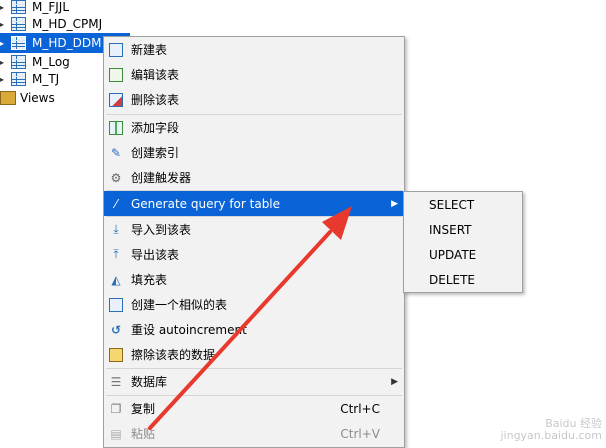 Image resolution: width=606 pixels, height=448 pixels. Describe the element at coordinates (8, 98) in the screenshot. I see `views-folder-icon` at that location.